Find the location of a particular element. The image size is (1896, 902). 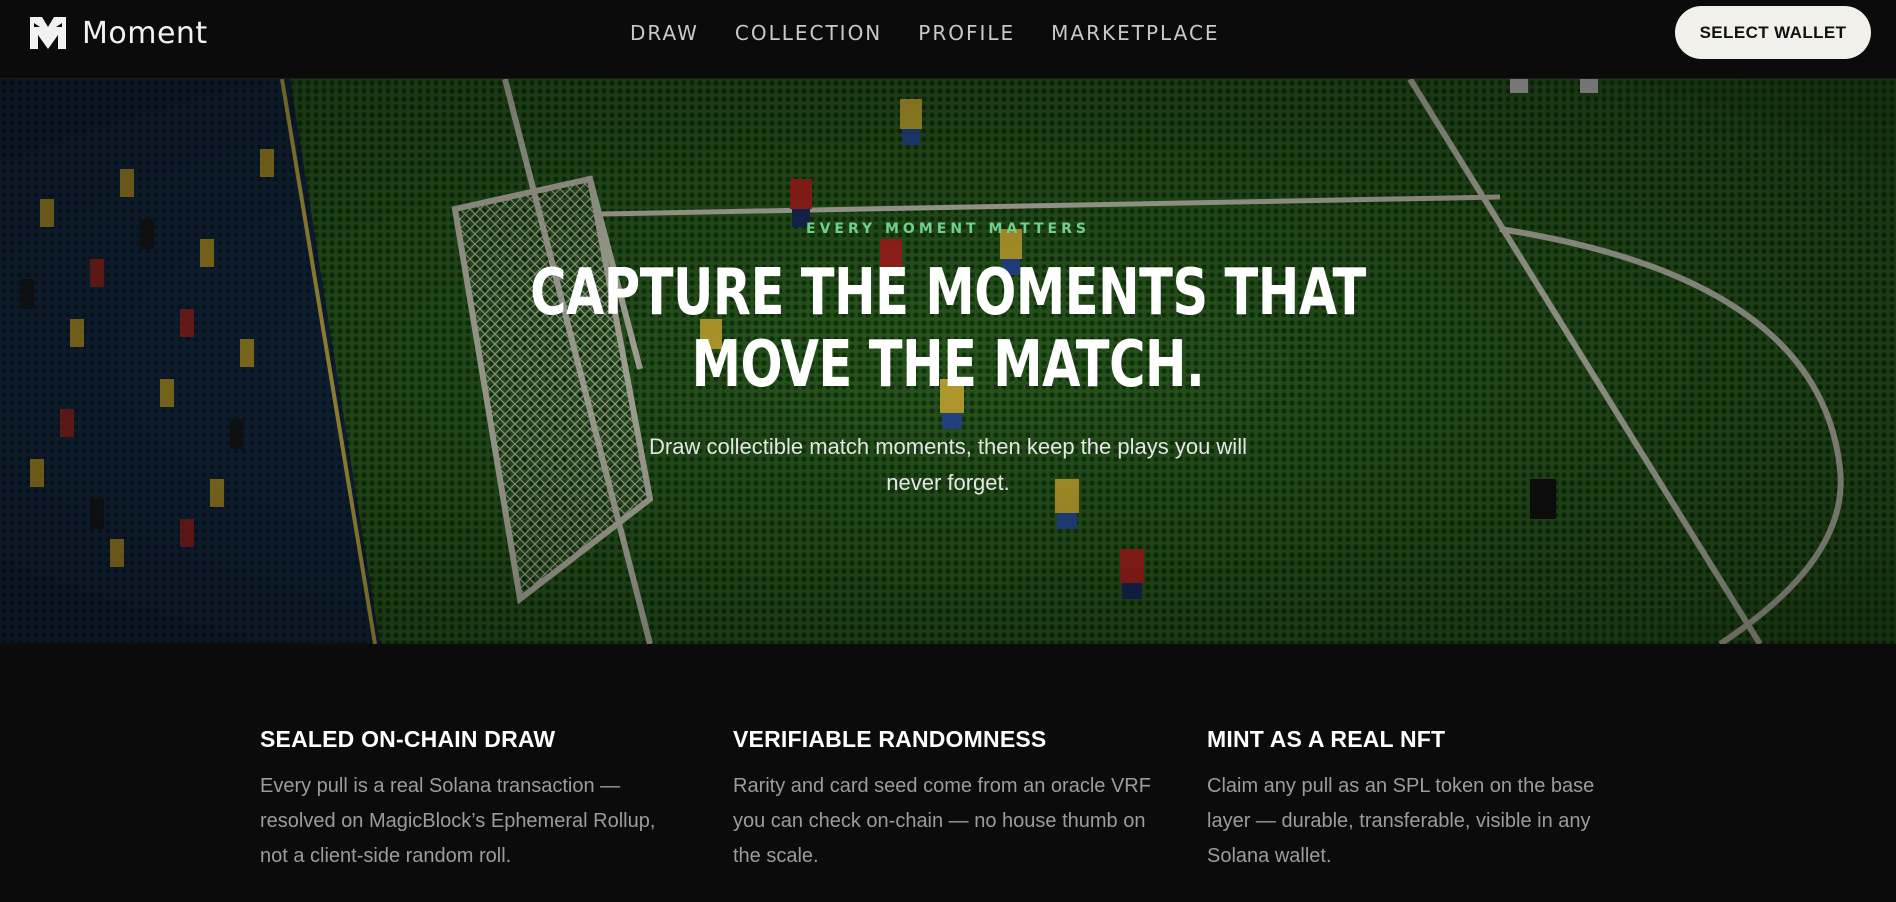

nav-link-profile: PROFILE is located at coordinates (966, 33).